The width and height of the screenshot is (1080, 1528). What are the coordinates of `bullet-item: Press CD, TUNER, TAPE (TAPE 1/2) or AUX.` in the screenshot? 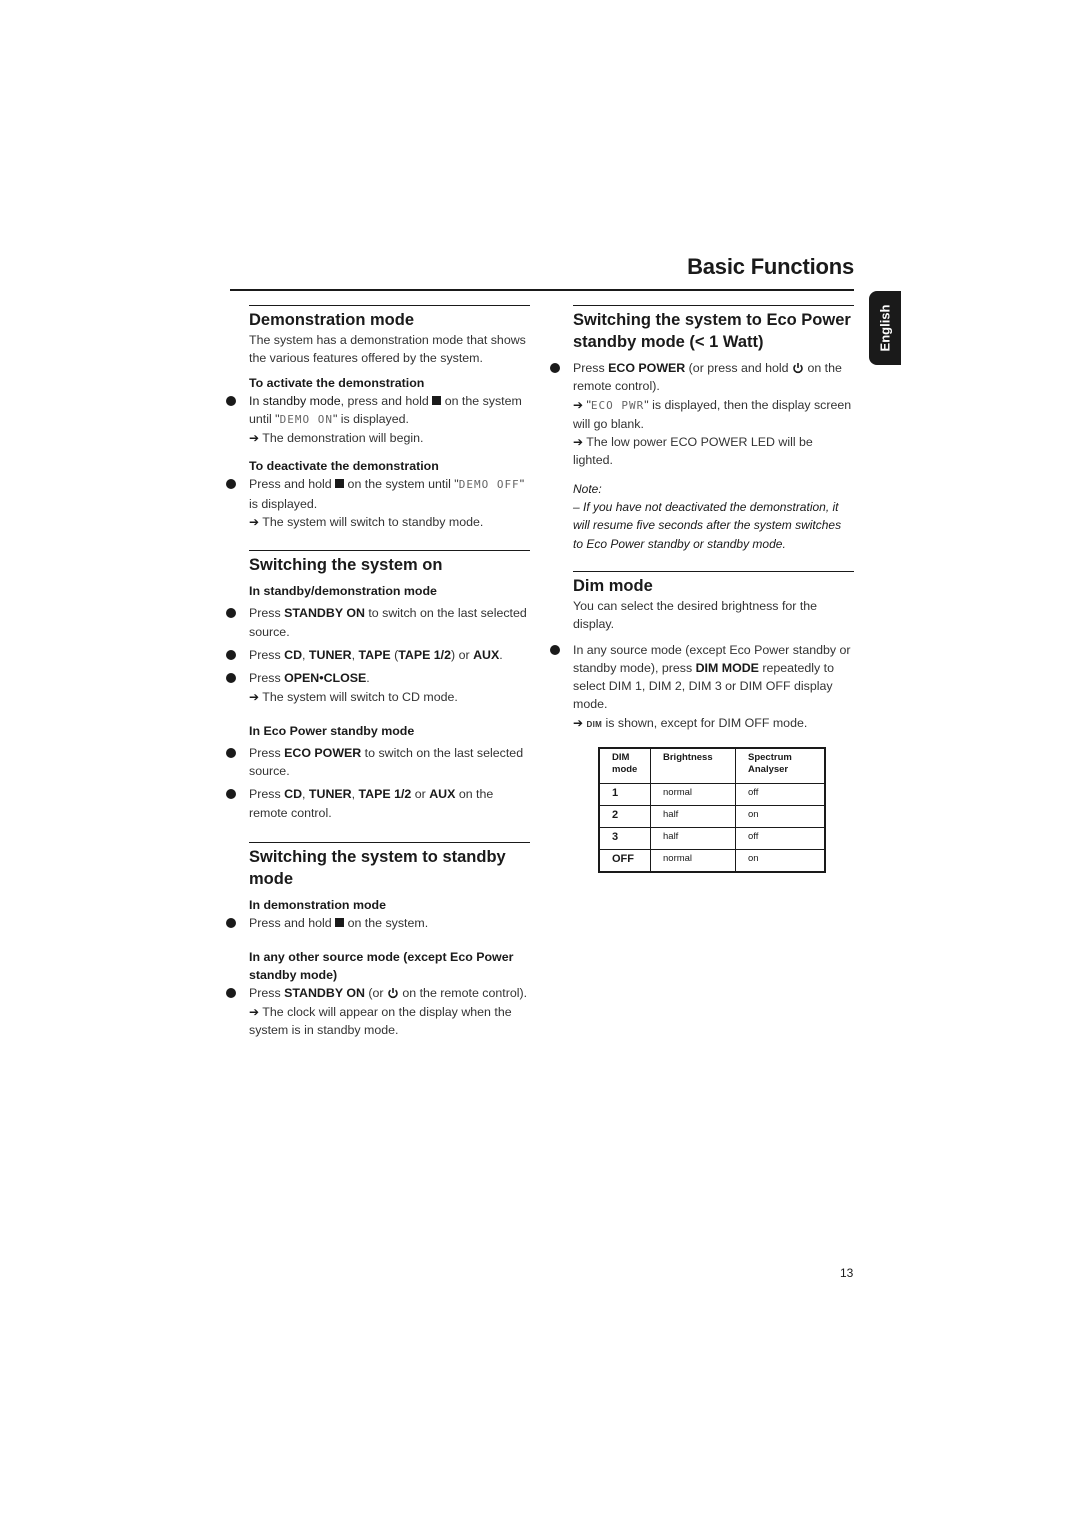 It's located at (378, 655).